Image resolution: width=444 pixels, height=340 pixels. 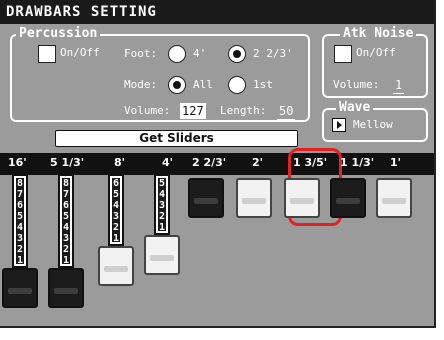 What do you see at coordinates (58, 34) in the screenshot?
I see `percussion-legend: Percussion` at bounding box center [58, 34].